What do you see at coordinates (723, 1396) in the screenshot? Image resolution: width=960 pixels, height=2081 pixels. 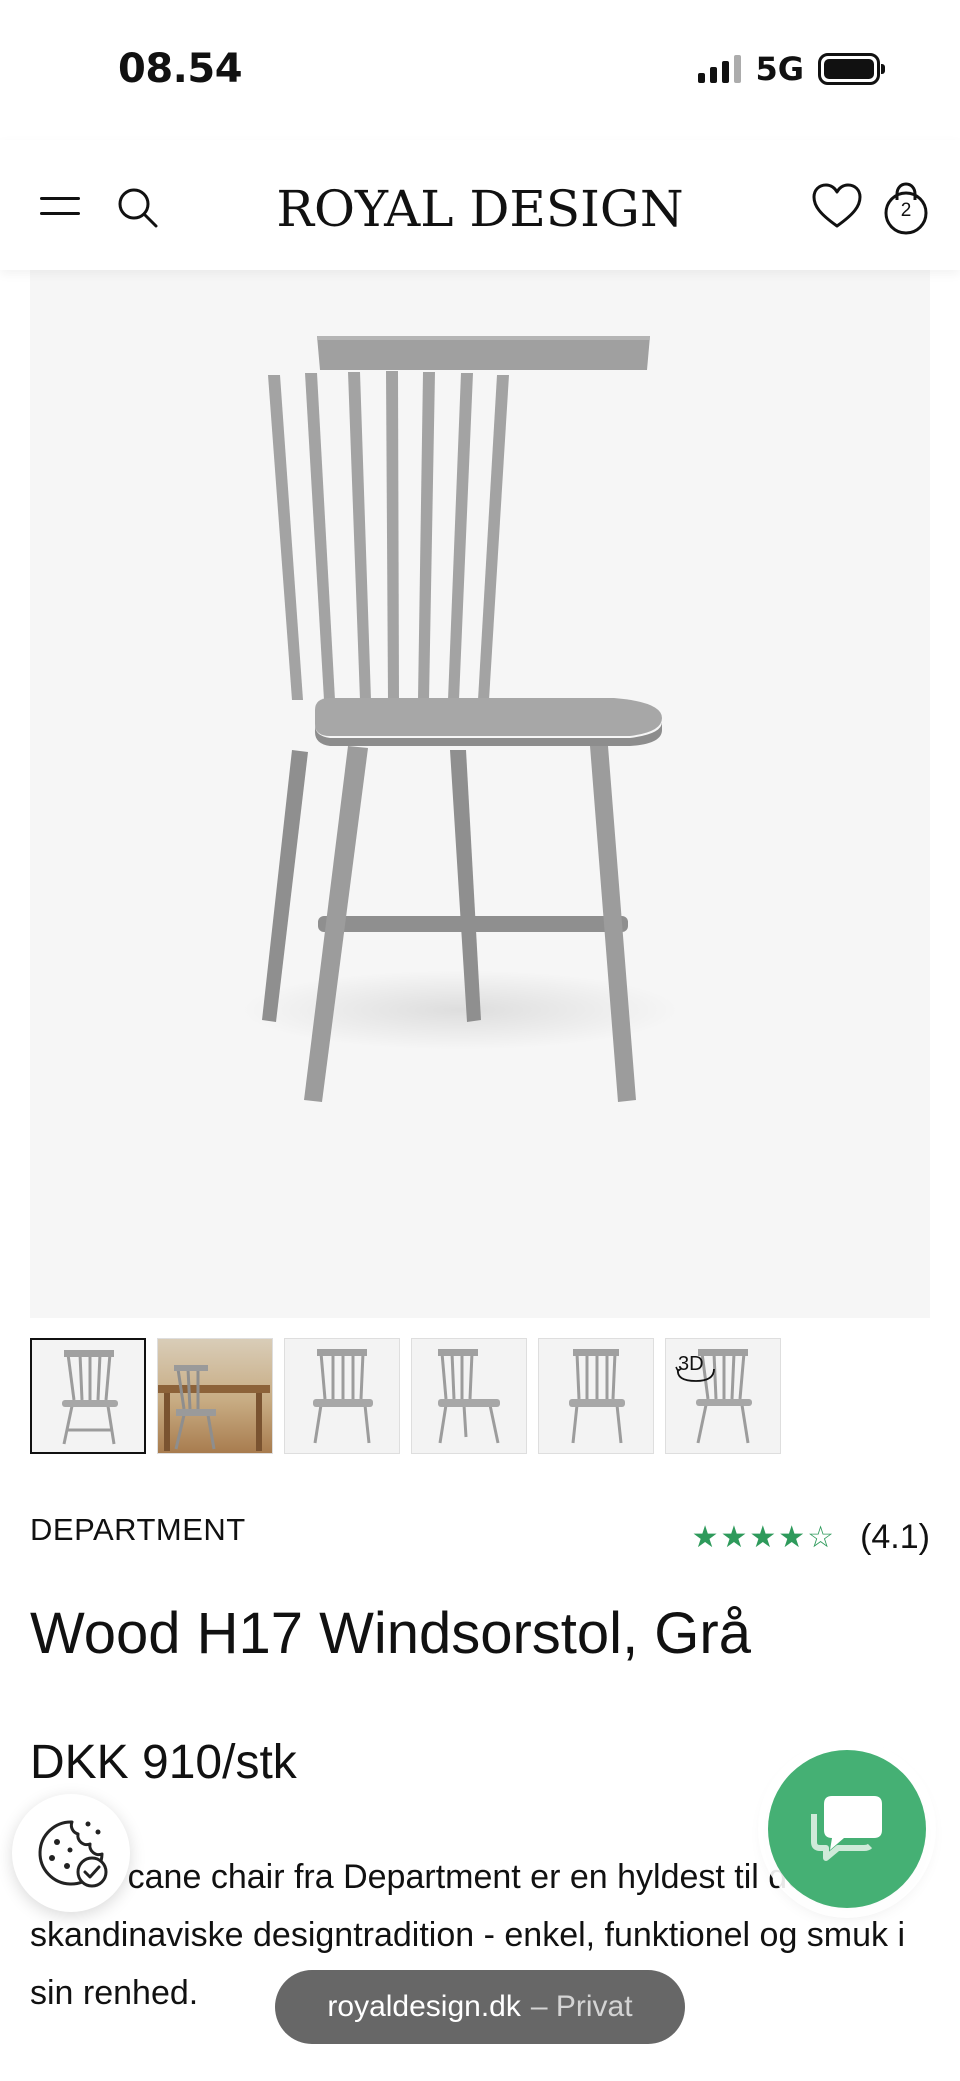 I see `thumbnail-3d: 3D` at bounding box center [723, 1396].